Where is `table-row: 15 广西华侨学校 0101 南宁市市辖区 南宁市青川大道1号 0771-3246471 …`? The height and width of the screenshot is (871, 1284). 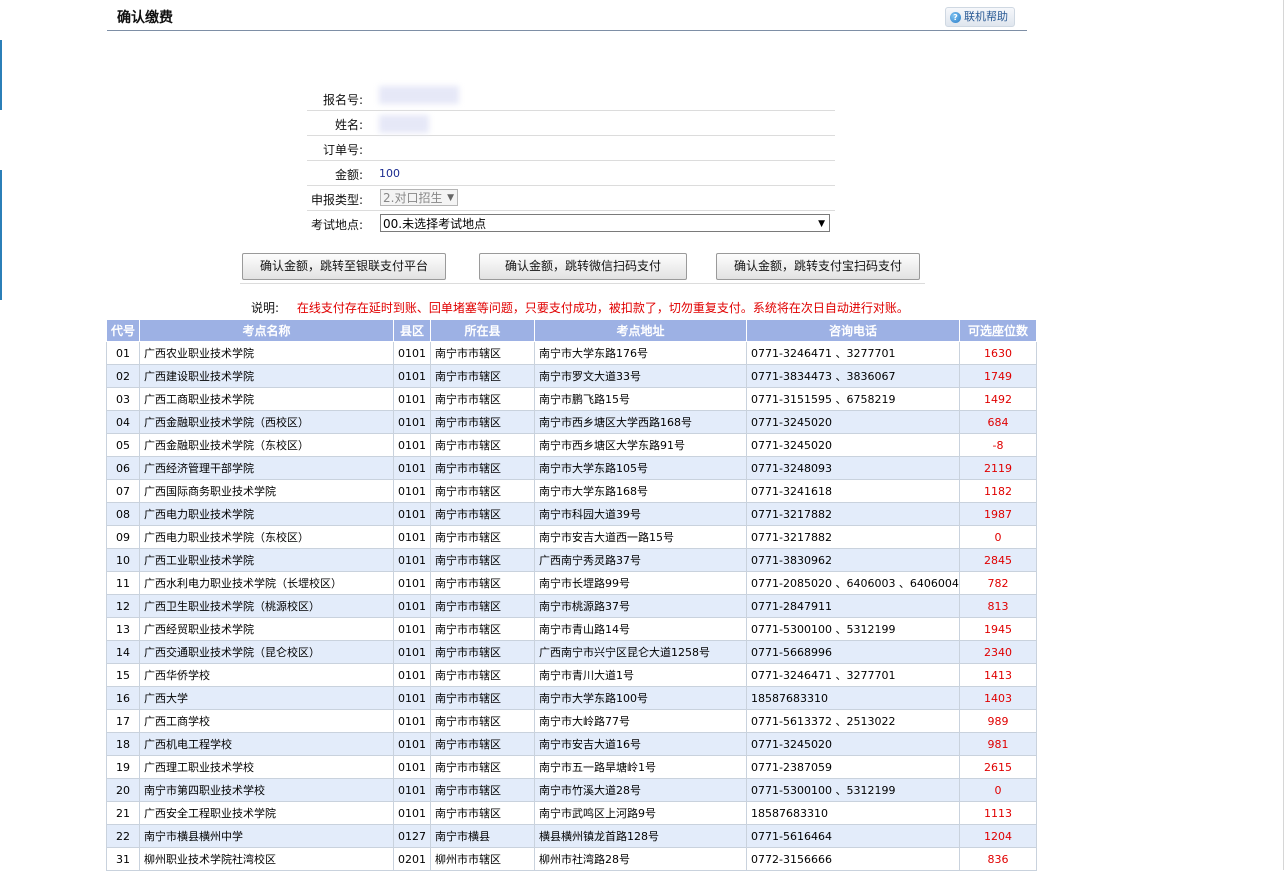 table-row: 15 广西华侨学校 0101 南宁市市辖区 南宁市青川大道1号 0771-3246471 … is located at coordinates (571, 675).